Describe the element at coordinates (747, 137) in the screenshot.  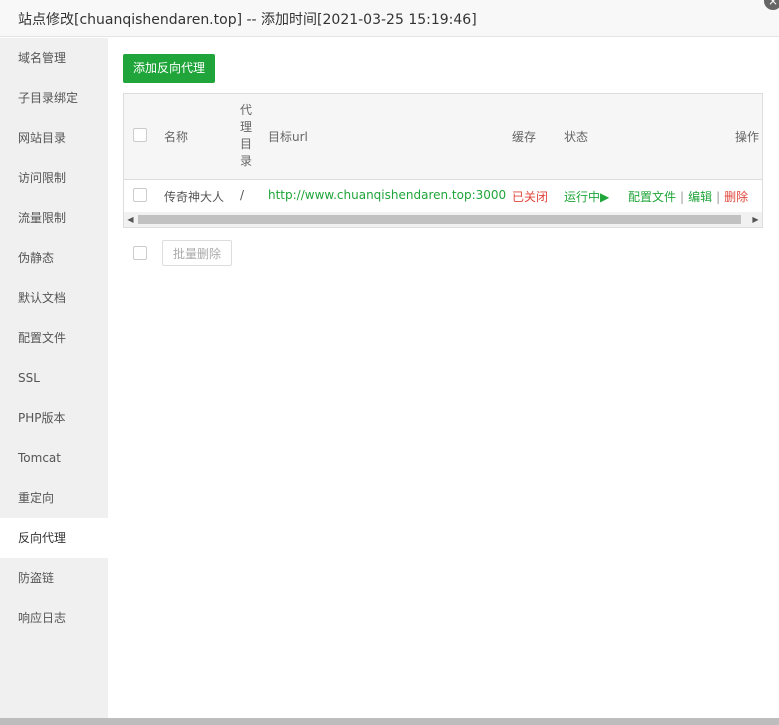
I see `header-actions: 操作` at that location.